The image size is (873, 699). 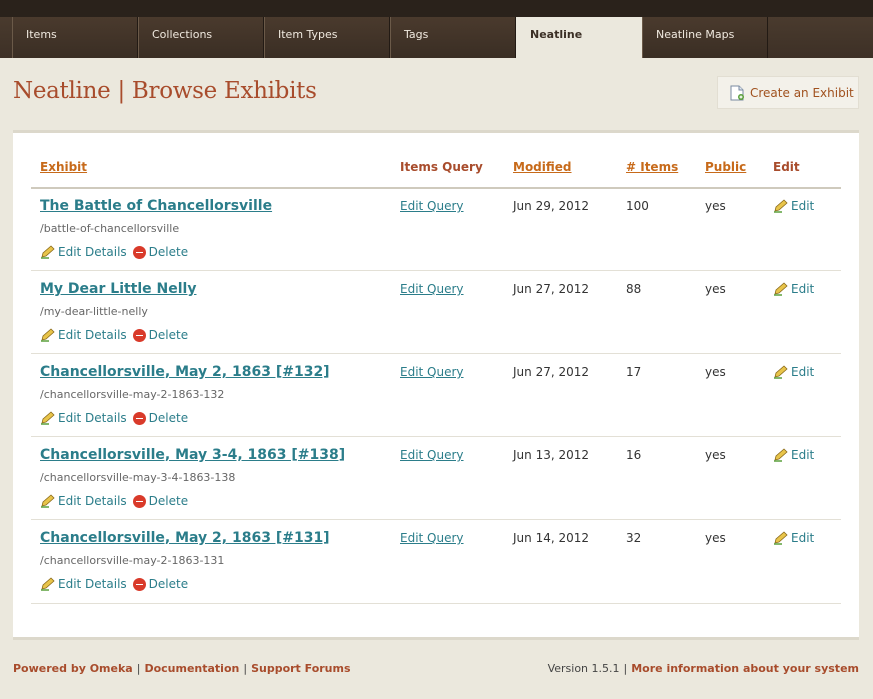 What do you see at coordinates (132, 394) in the screenshot?
I see `exhibit-slug: /chancellorsville-may-2-1863-132` at bounding box center [132, 394].